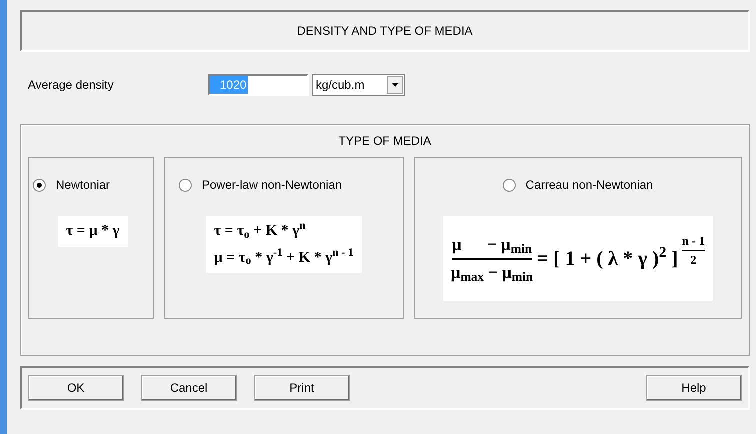 The image size is (756, 434). Describe the element at coordinates (76, 388) in the screenshot. I see `dialog-button: OK` at that location.